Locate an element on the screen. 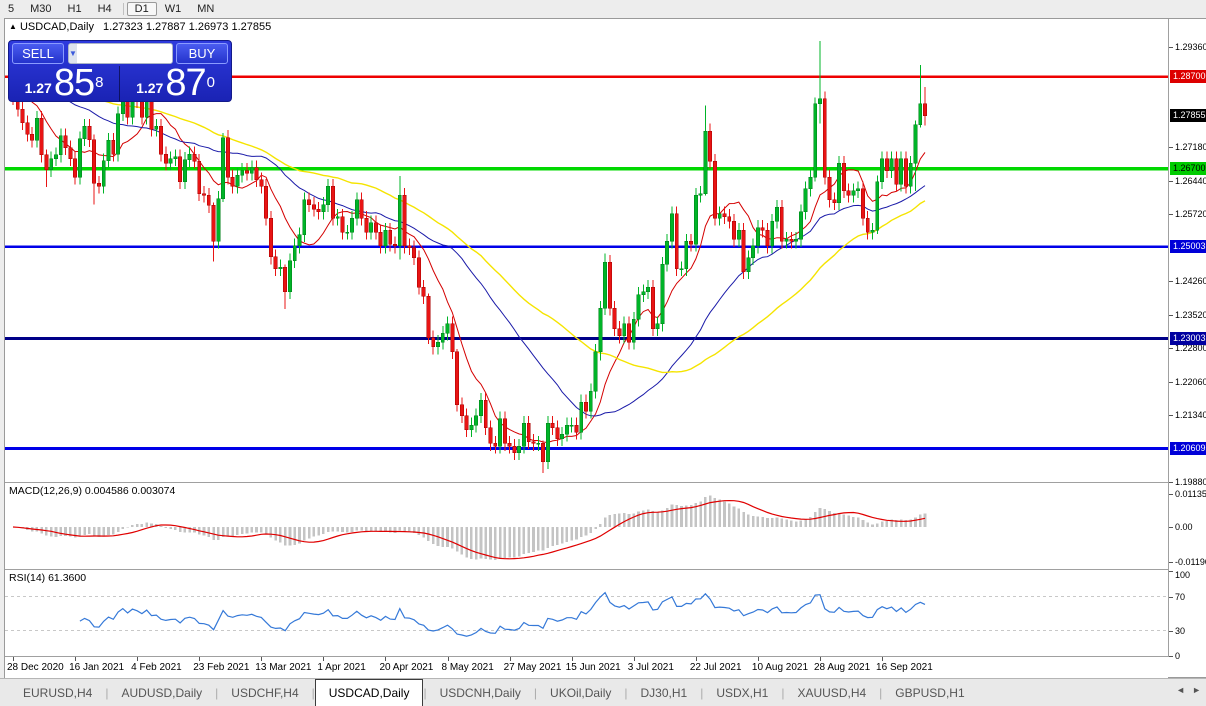 This screenshot has width=1206, height=706. price-axis-label: 1.26440 is located at coordinates (1190, 180).